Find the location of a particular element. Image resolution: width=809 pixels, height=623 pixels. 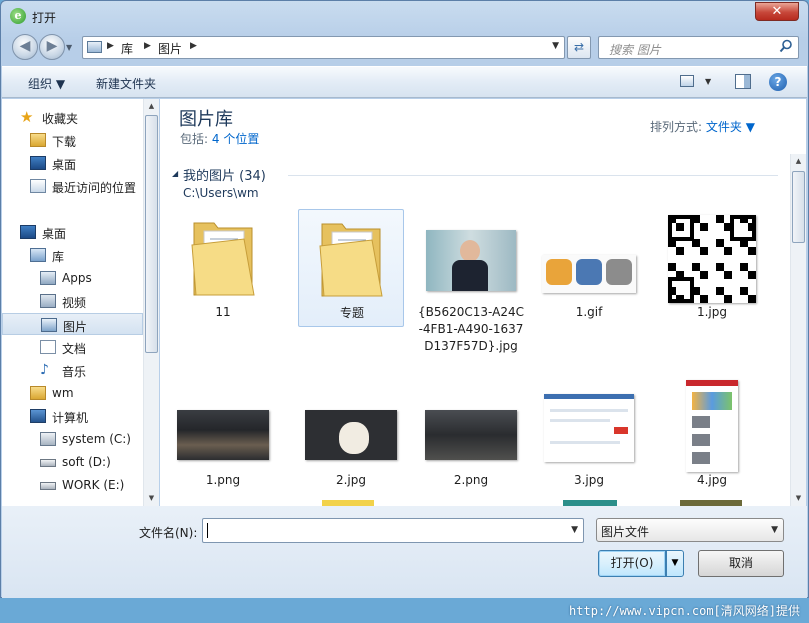

filename-input: ▼ is located at coordinates (393, 530).